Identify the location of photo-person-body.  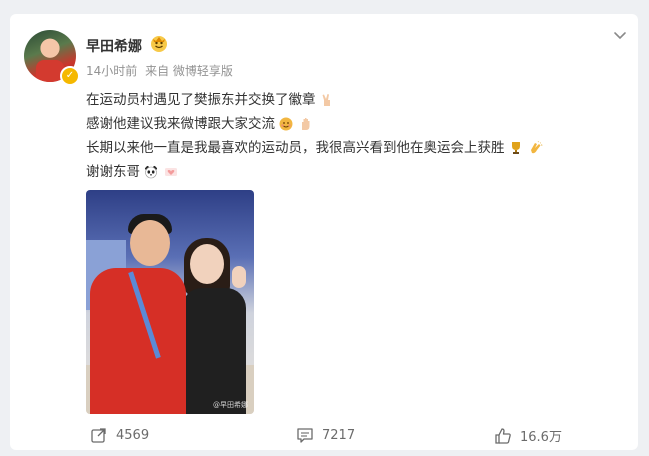
(214, 351).